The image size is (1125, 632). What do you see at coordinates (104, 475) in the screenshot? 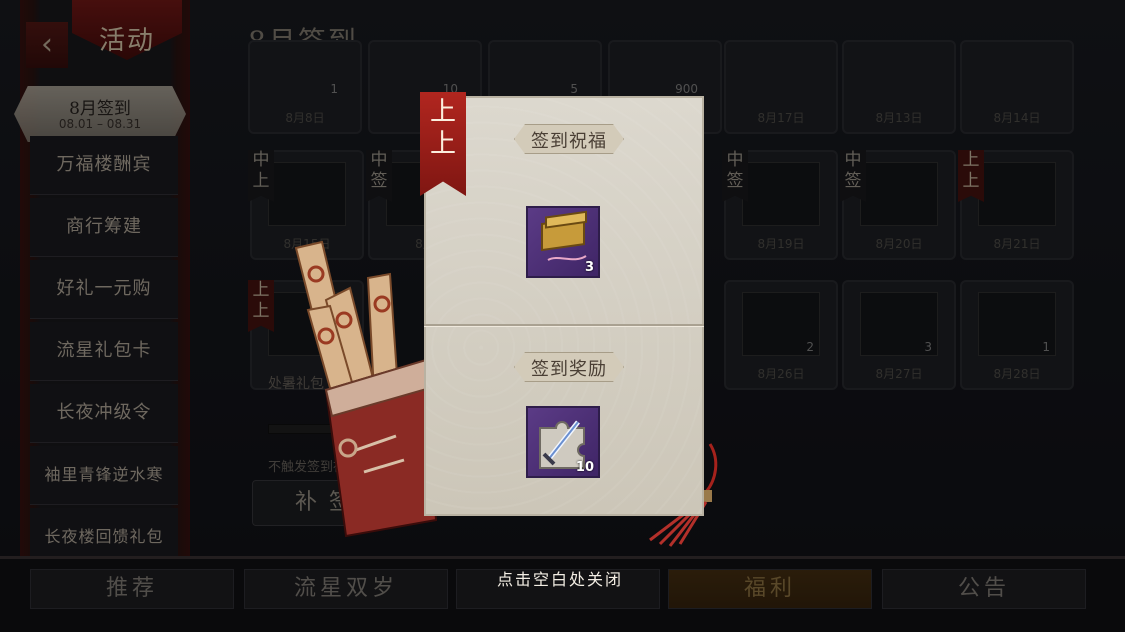
I see `sidebar-item-sleeve-blade: 袖里青锋逆水寒` at bounding box center [104, 475].